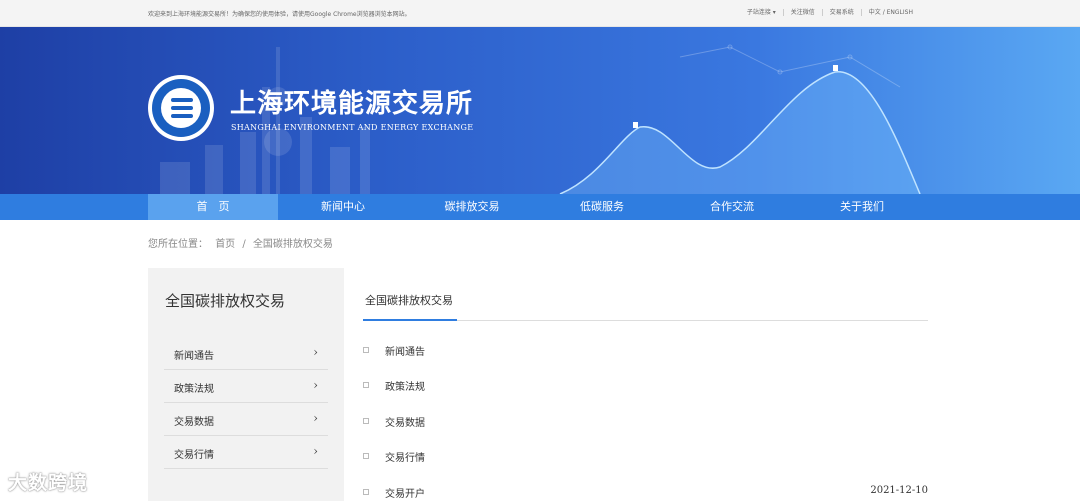  I want to click on sidebar-item-market: 交易行情 ›, so click(246, 452).